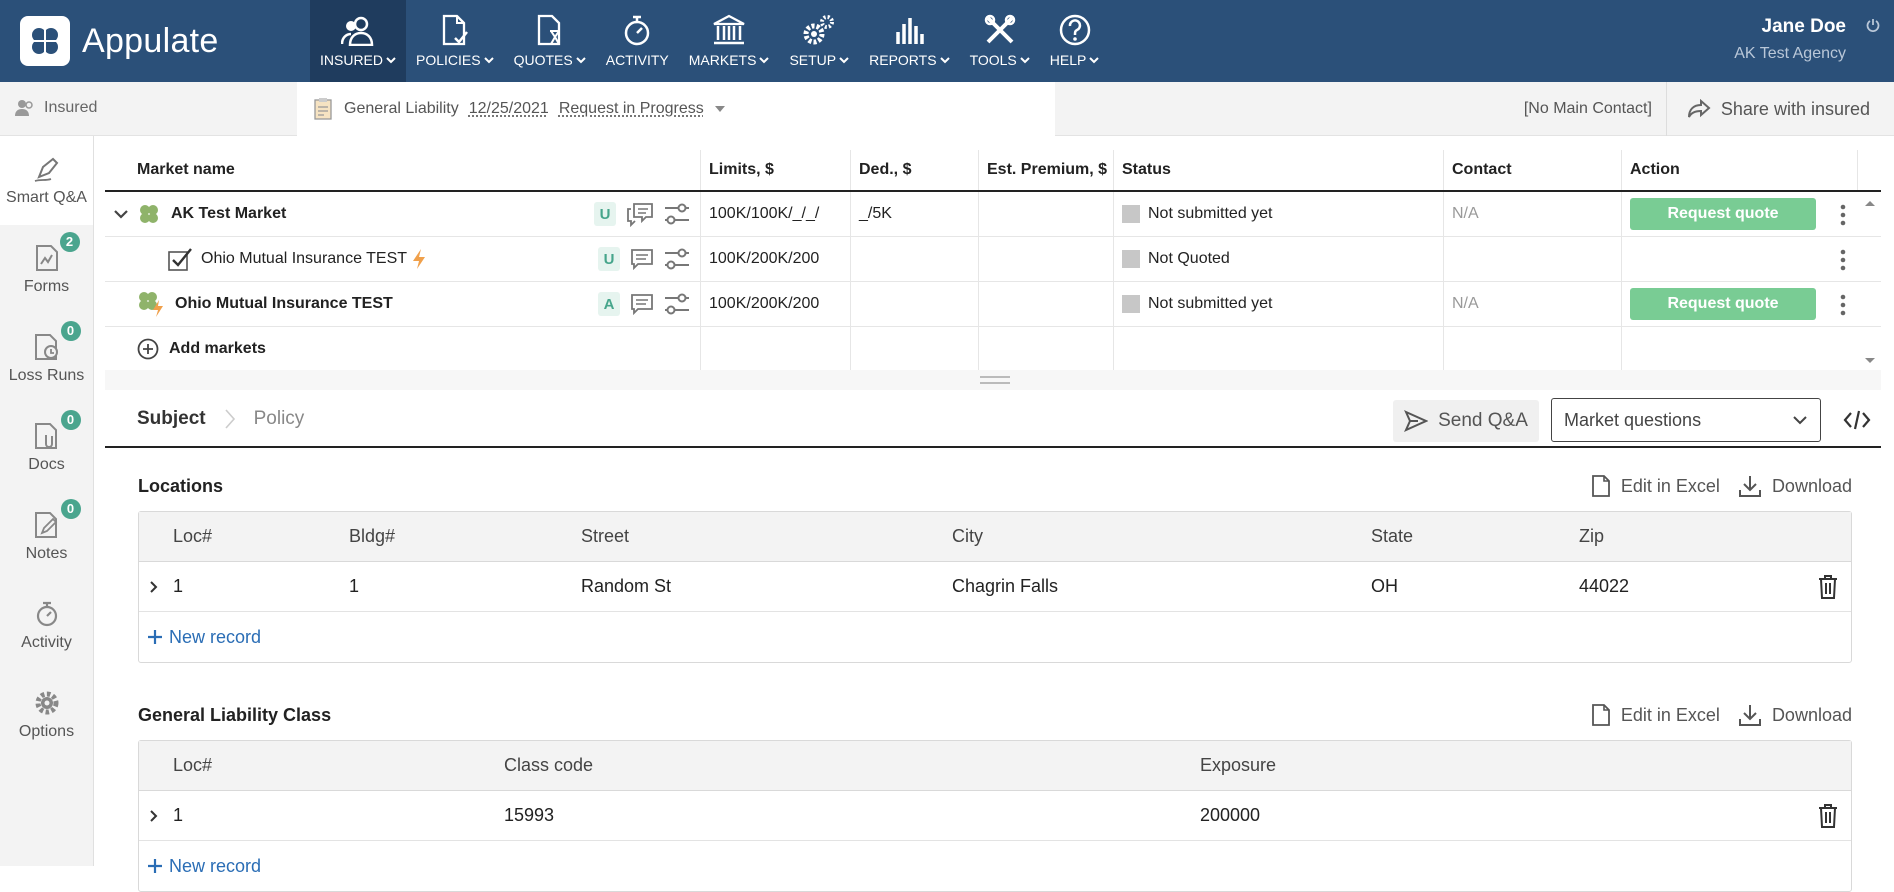  I want to click on sidebar-item-smart-qa: Smart Q&A, so click(46, 180).